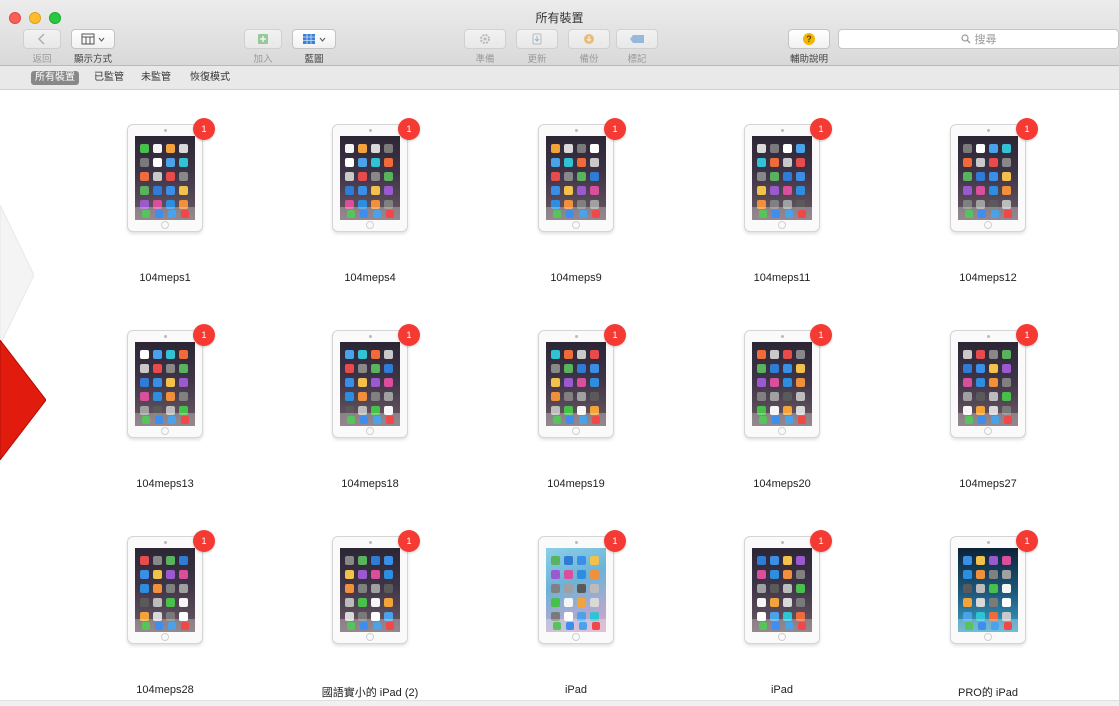  I want to click on view-mode-button, so click(93, 39).